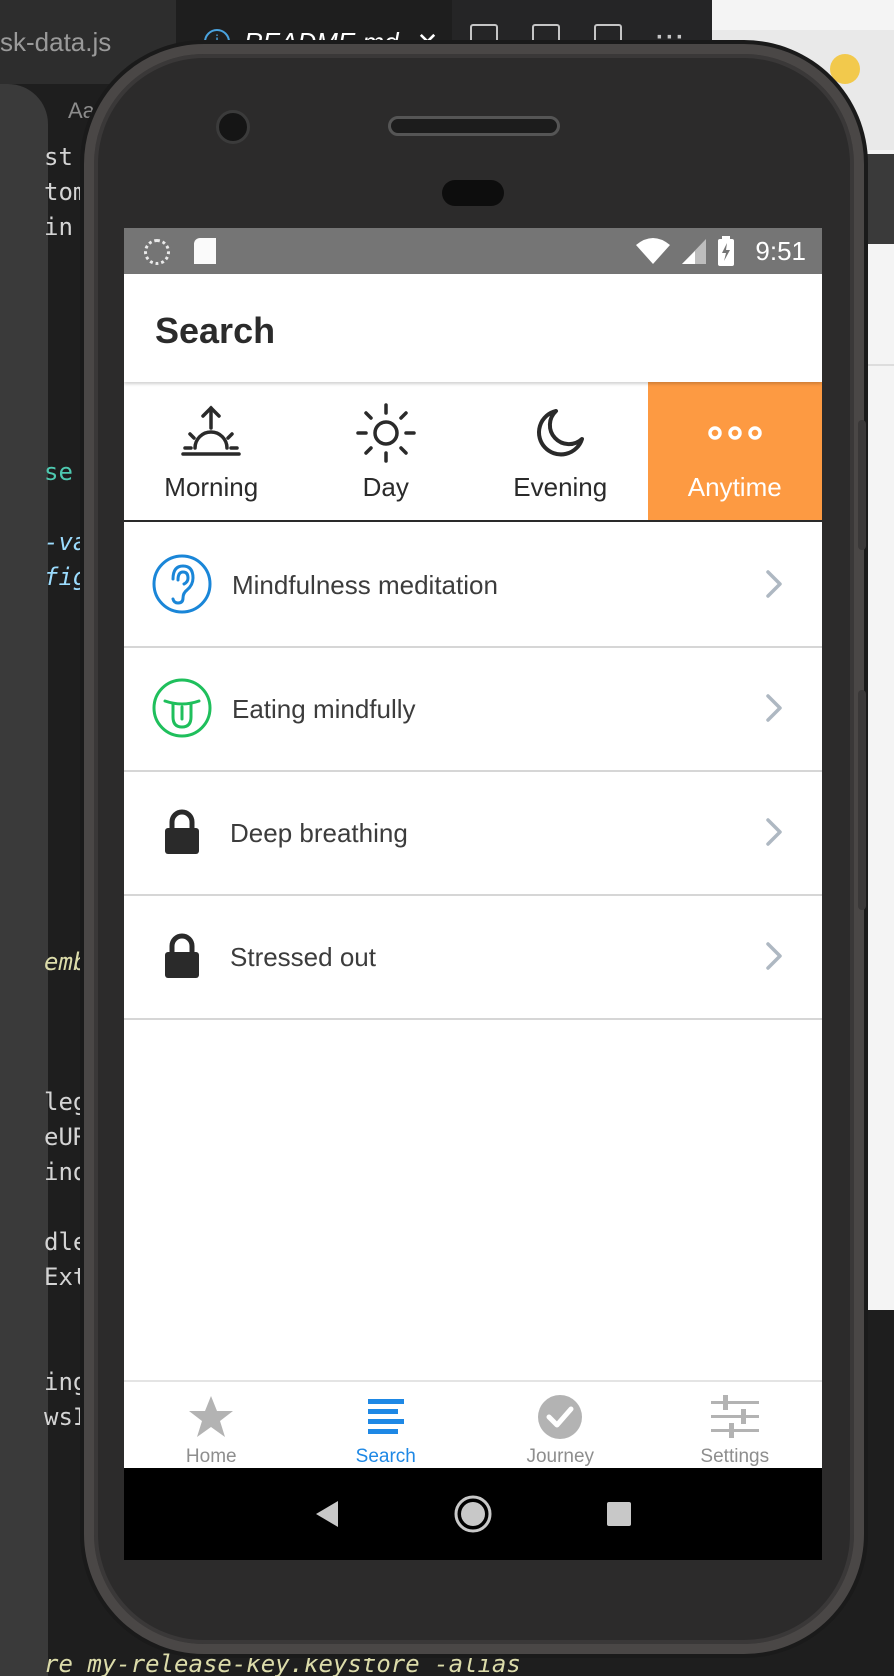 This screenshot has height=1676, width=894. Describe the element at coordinates (205, 251) in the screenshot. I see `sd-card-icon` at that location.